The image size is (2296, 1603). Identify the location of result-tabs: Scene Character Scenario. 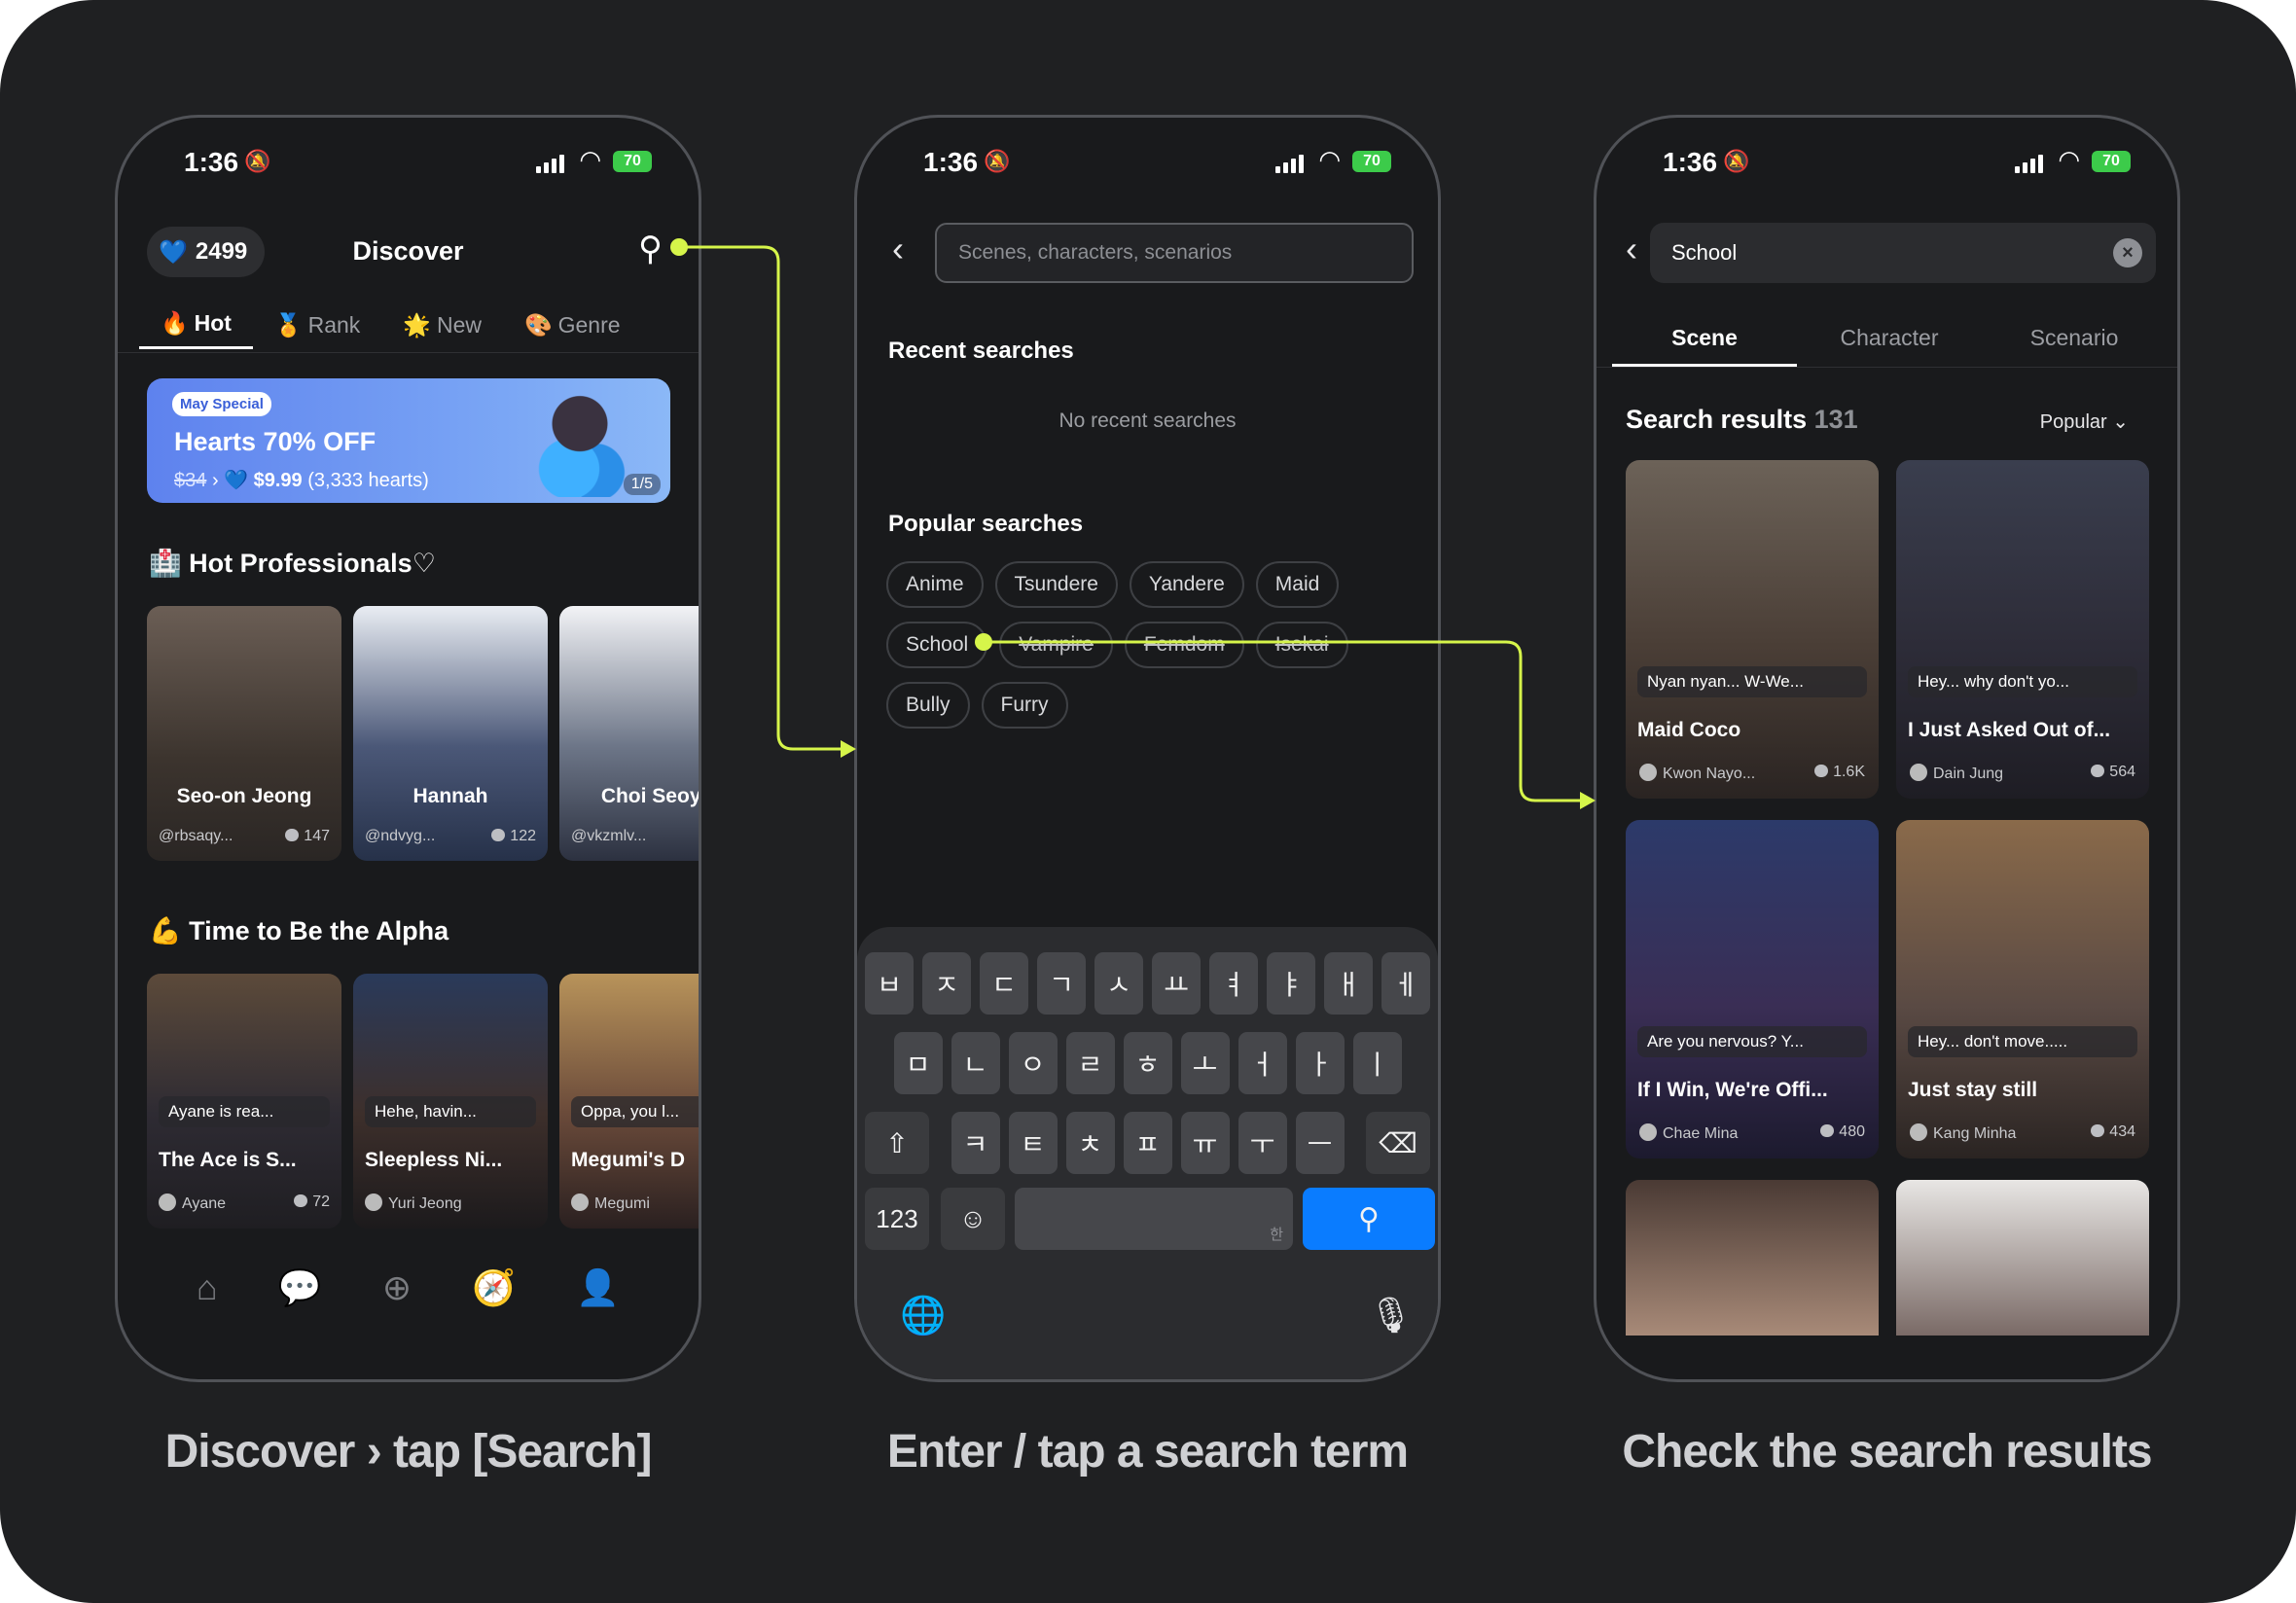
(1889, 339).